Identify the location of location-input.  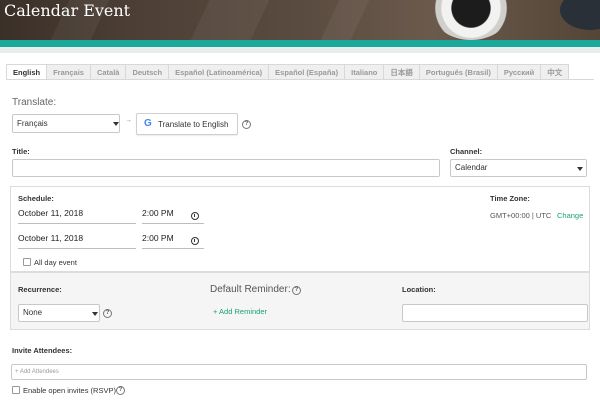
(495, 313).